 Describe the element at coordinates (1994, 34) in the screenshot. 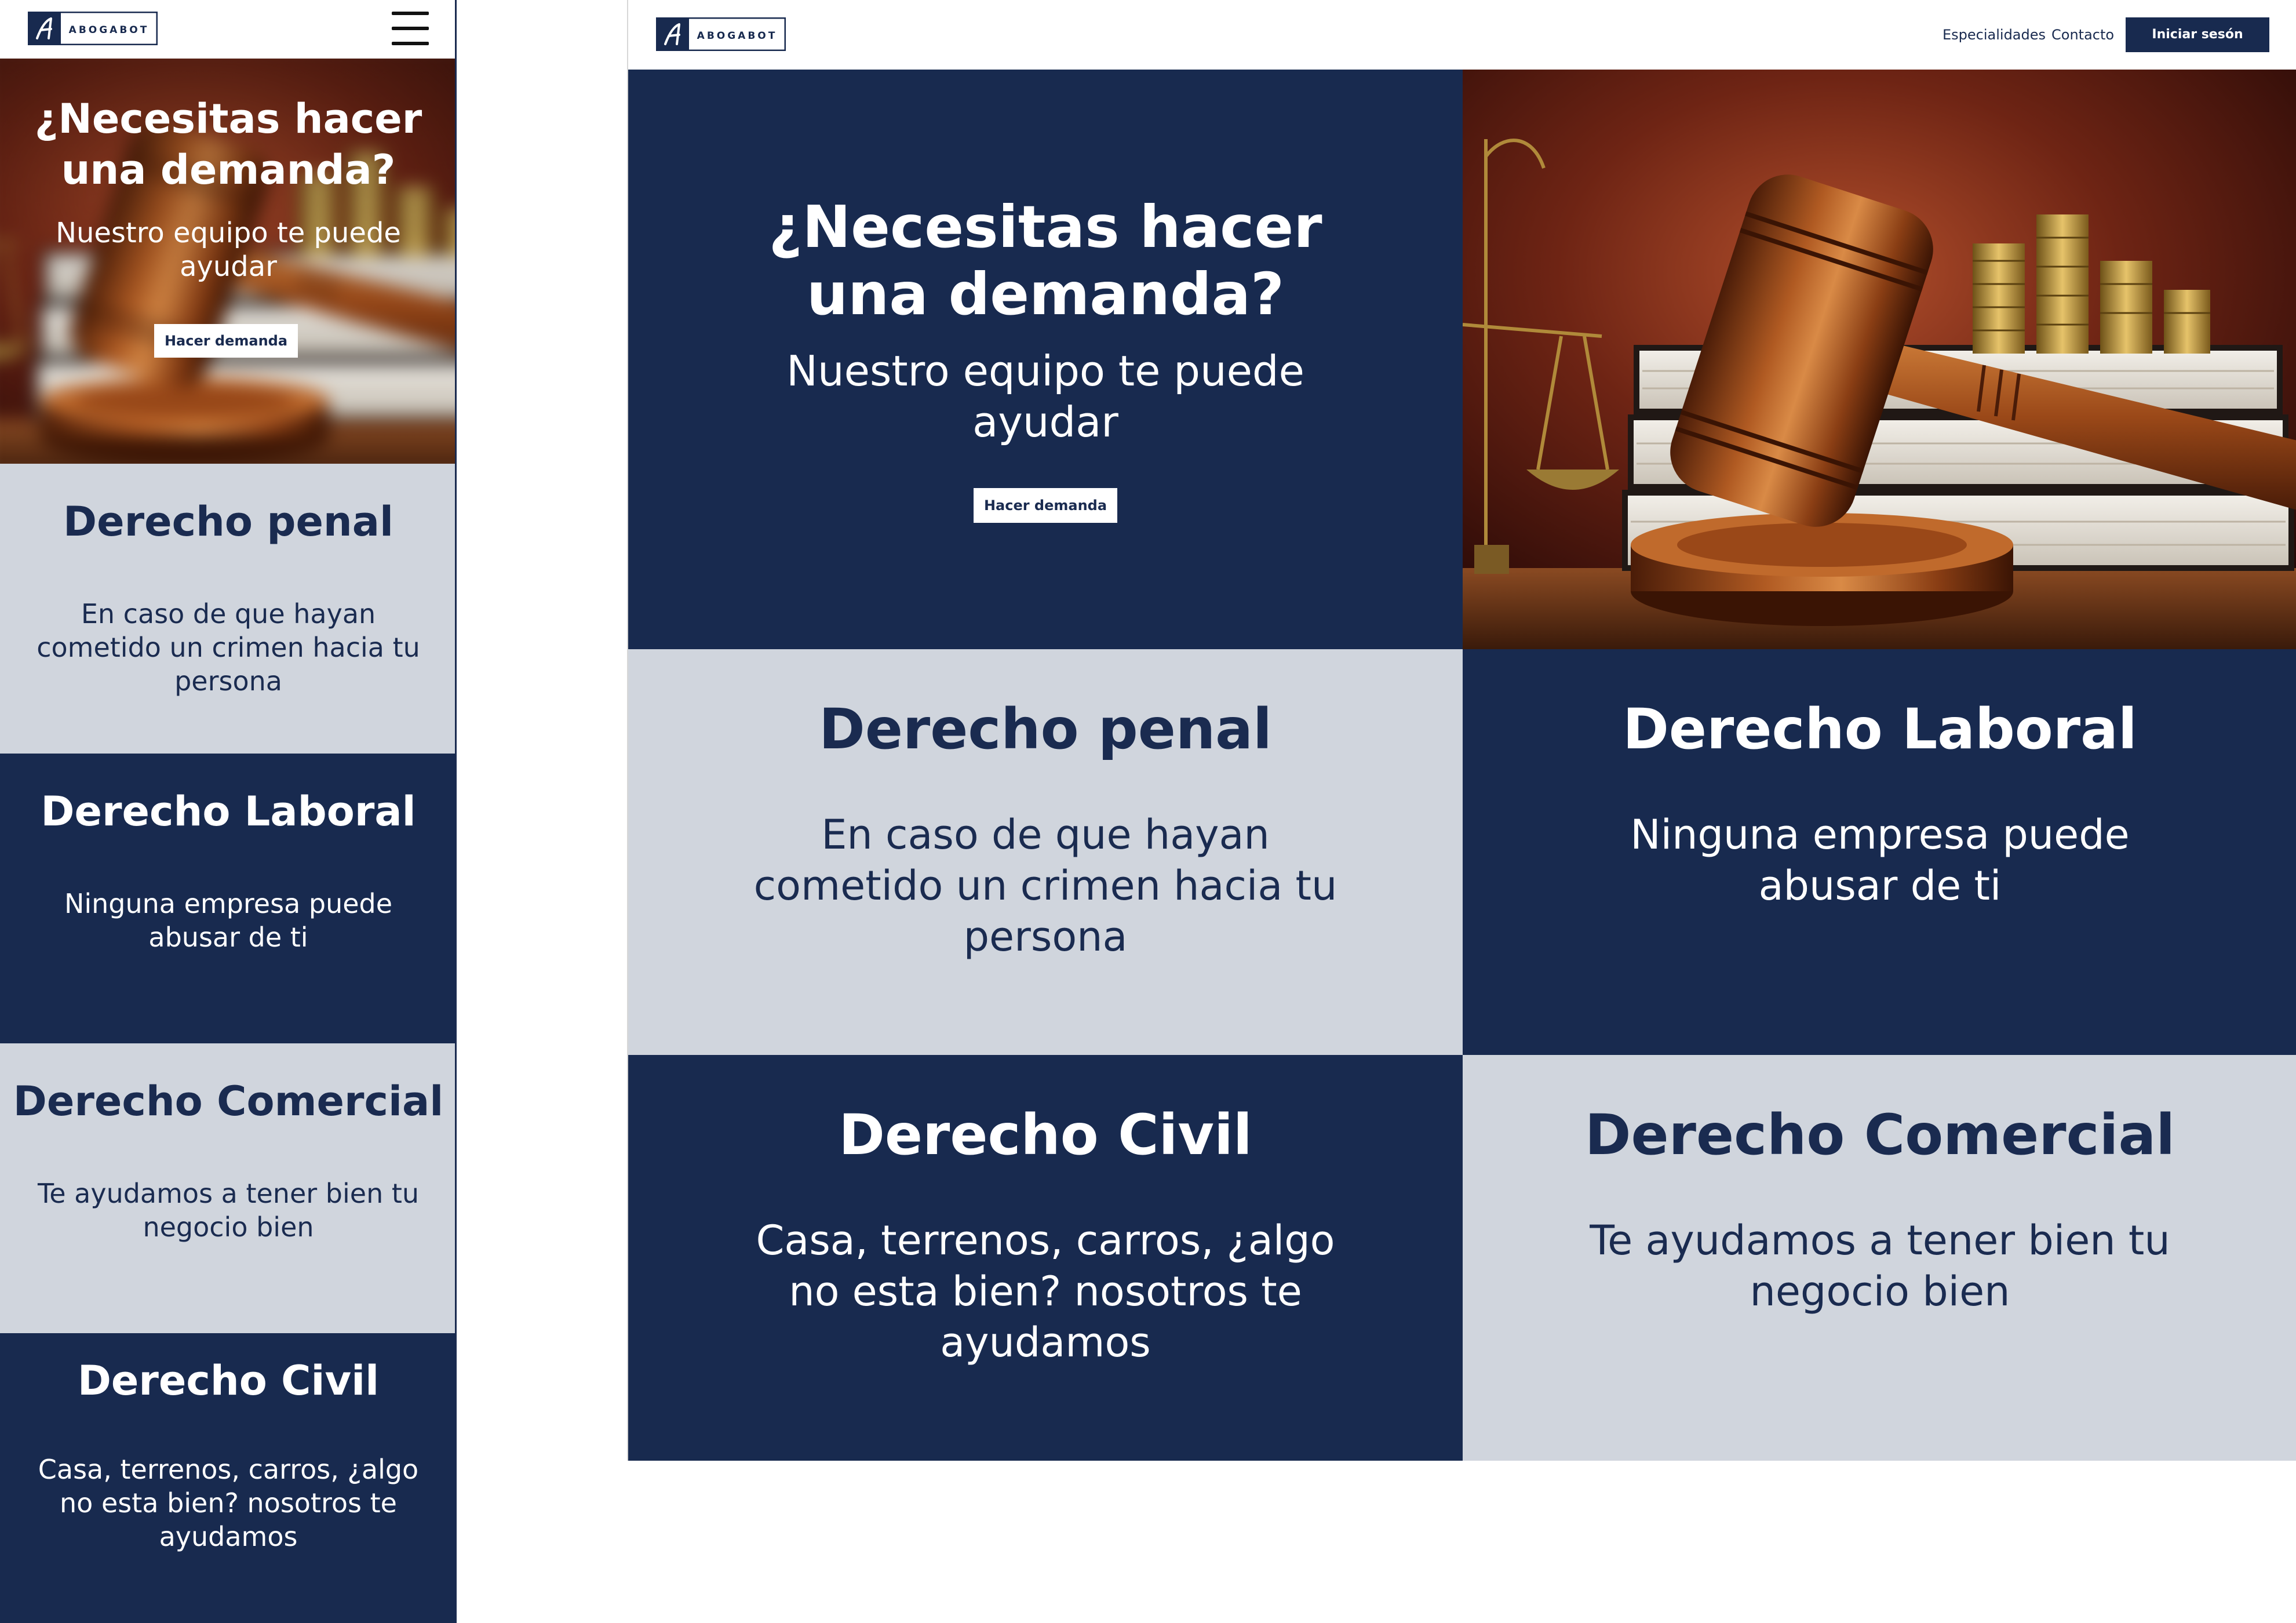

I see `nav-link-especialidades: Especialidades` at that location.